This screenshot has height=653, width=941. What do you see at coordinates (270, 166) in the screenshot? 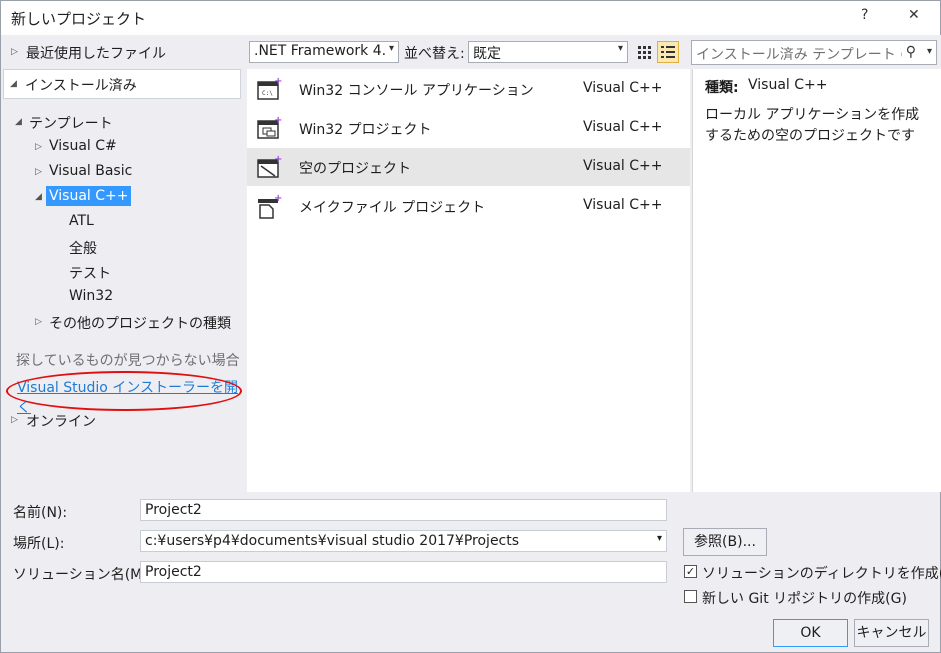
I see `empty-project-icon: ++` at bounding box center [270, 166].